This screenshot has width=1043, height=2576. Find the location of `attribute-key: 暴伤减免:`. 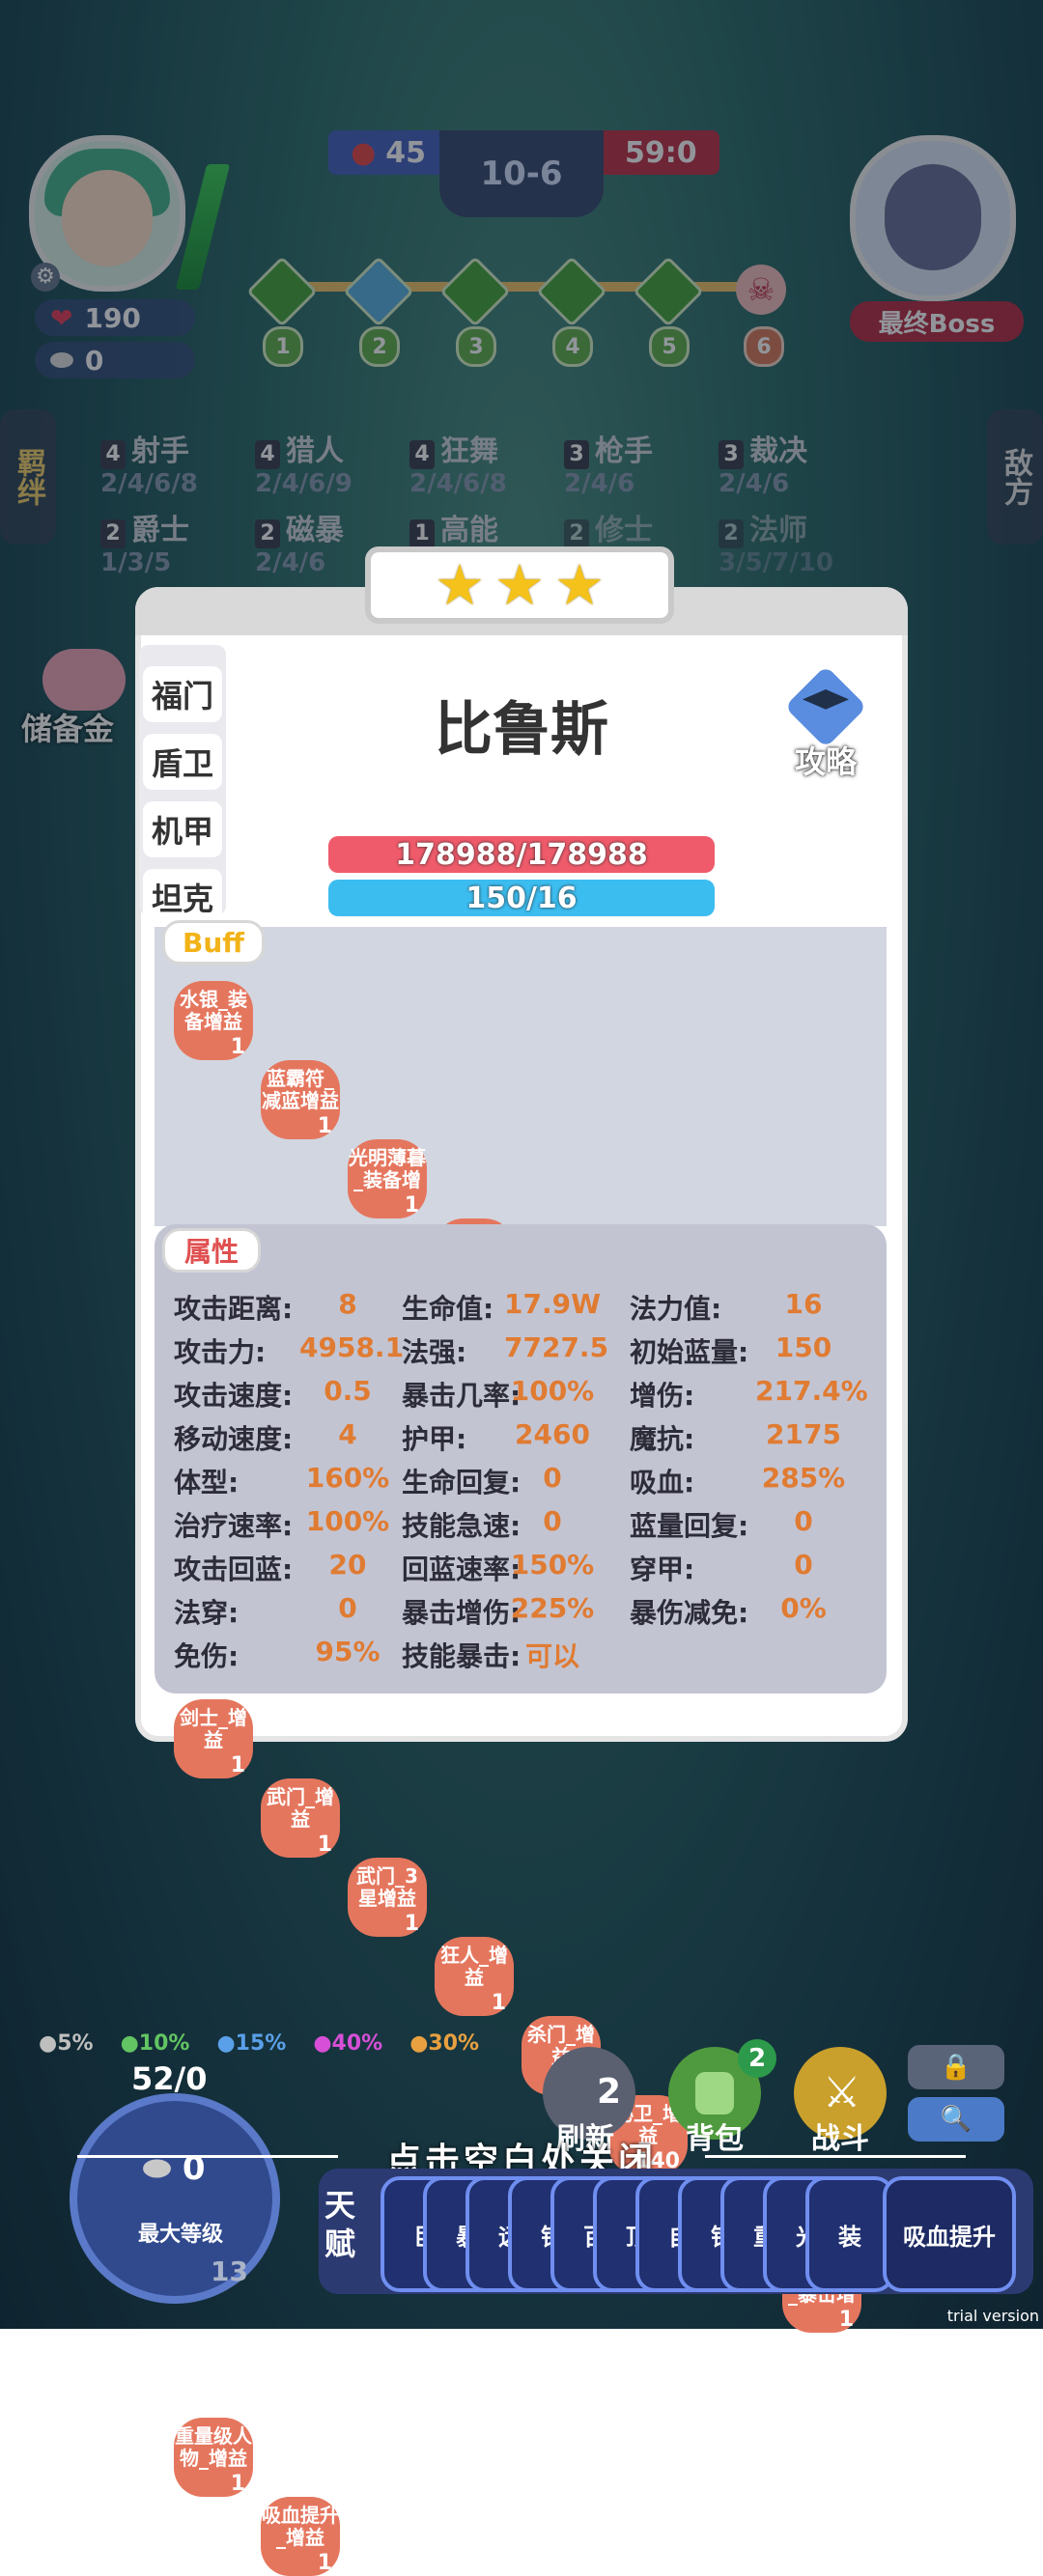

attribute-key: 暴伤减免: is located at coordinates (690, 1613).